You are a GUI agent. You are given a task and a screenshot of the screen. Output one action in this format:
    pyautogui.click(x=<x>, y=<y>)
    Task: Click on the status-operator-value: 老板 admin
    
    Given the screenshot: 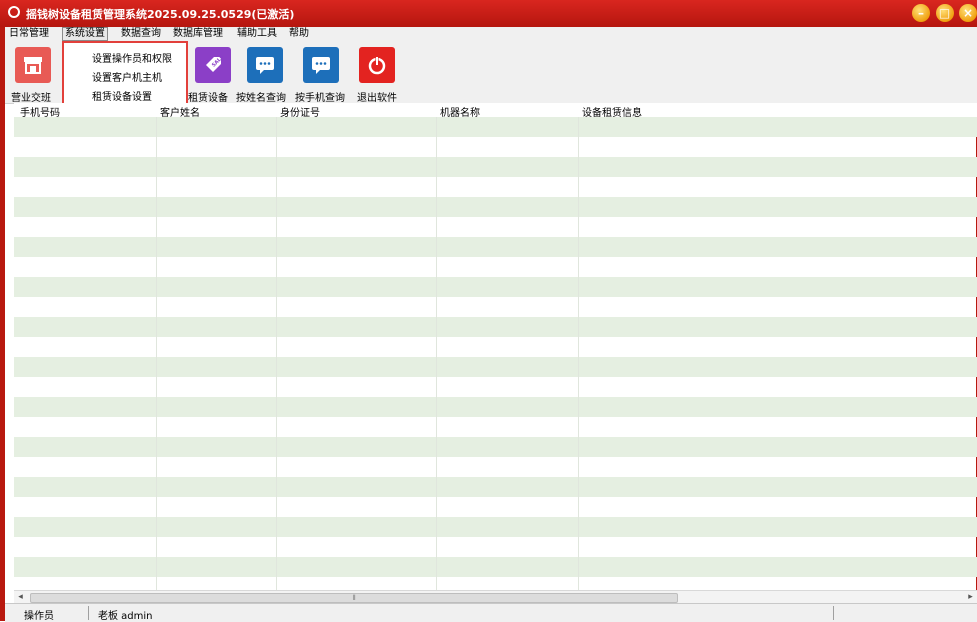 What is the action you would take?
    pyautogui.click(x=125, y=616)
    